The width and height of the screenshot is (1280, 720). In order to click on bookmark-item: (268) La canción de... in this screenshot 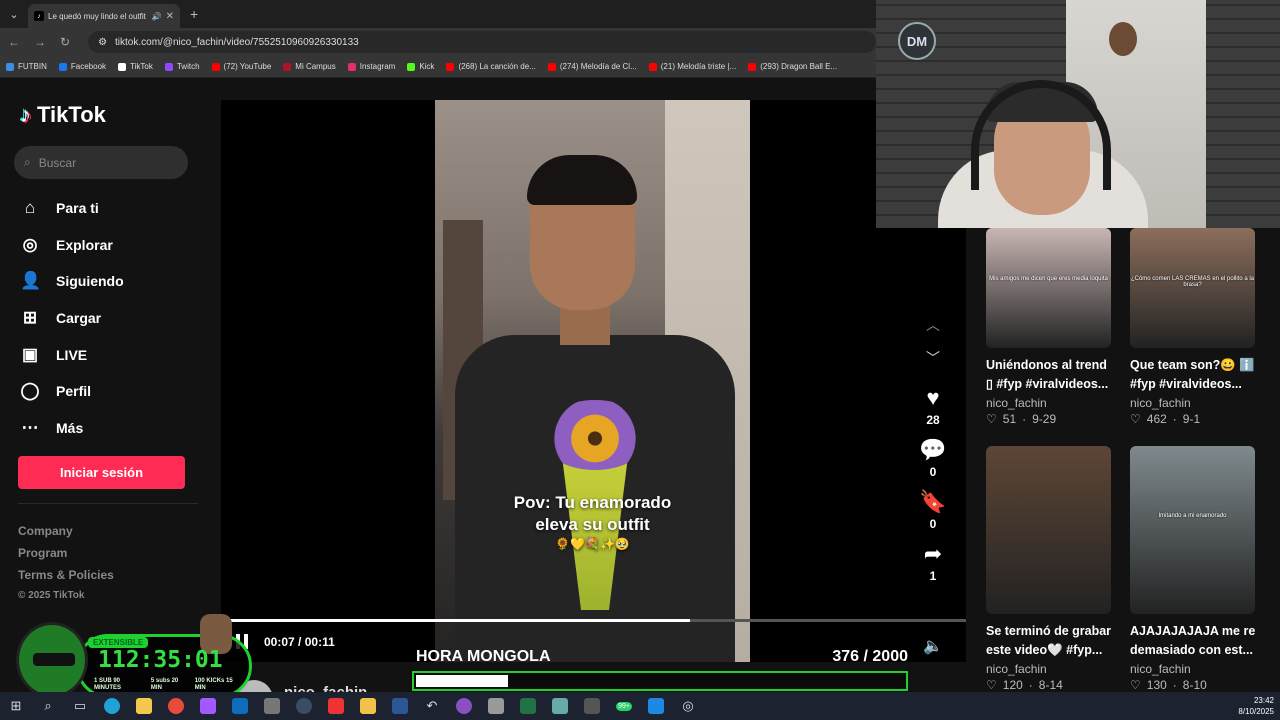, I will do `click(491, 66)`.